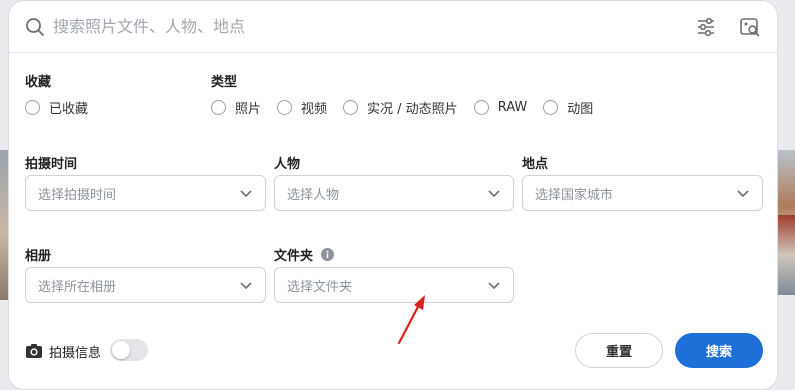  Describe the element at coordinates (77, 195) in the screenshot. I see `shoot-time-placeholder: 选择拍摄时间` at that location.